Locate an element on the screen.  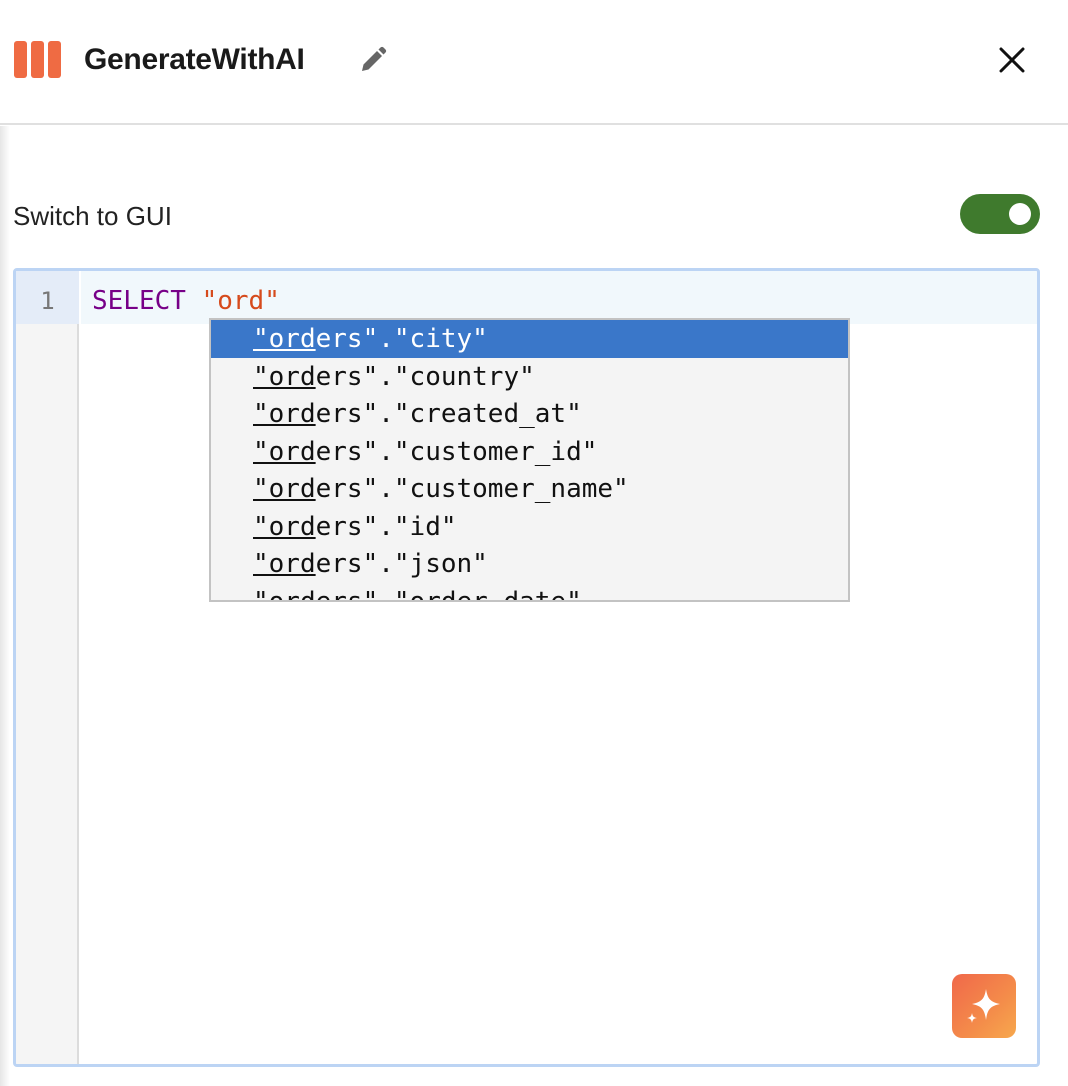
autocomplete-item: "orders"."id" is located at coordinates (529, 527).